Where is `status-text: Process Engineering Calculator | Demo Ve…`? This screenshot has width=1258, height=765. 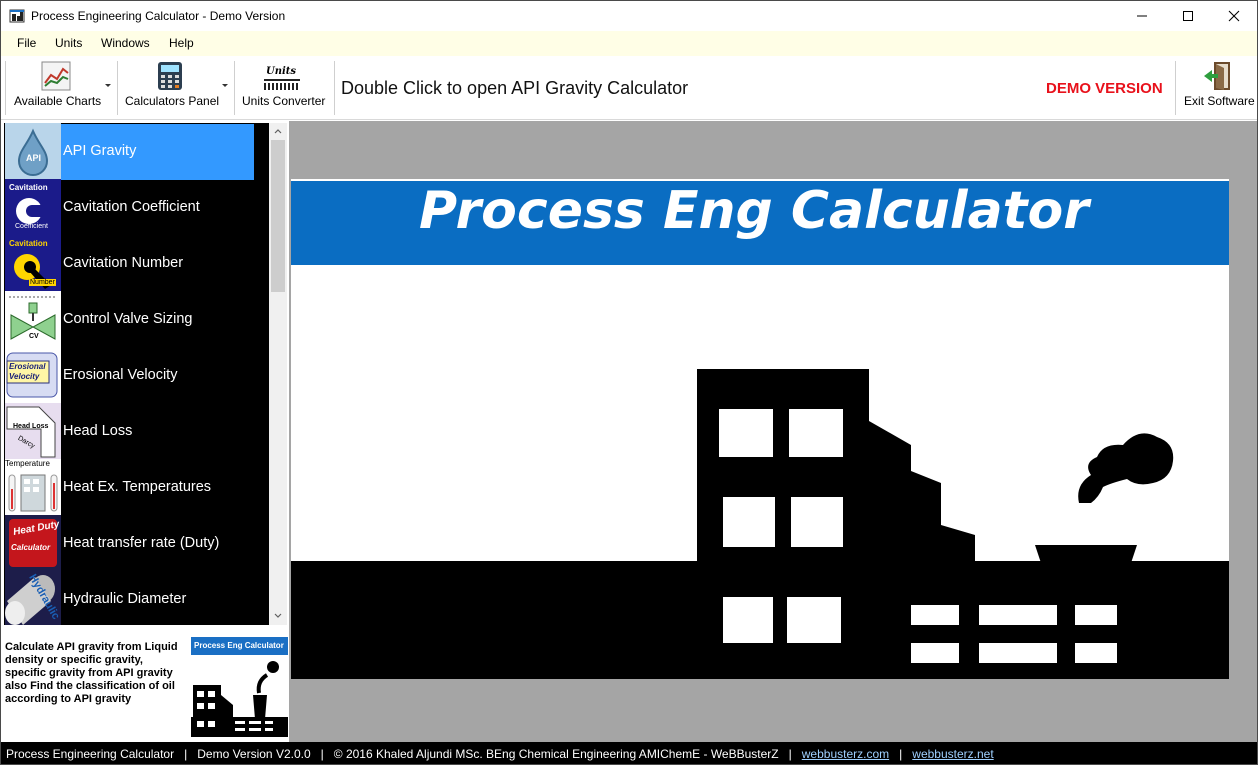
status-text: Process Engineering Calculator | Demo Ve… is located at coordinates (500, 754).